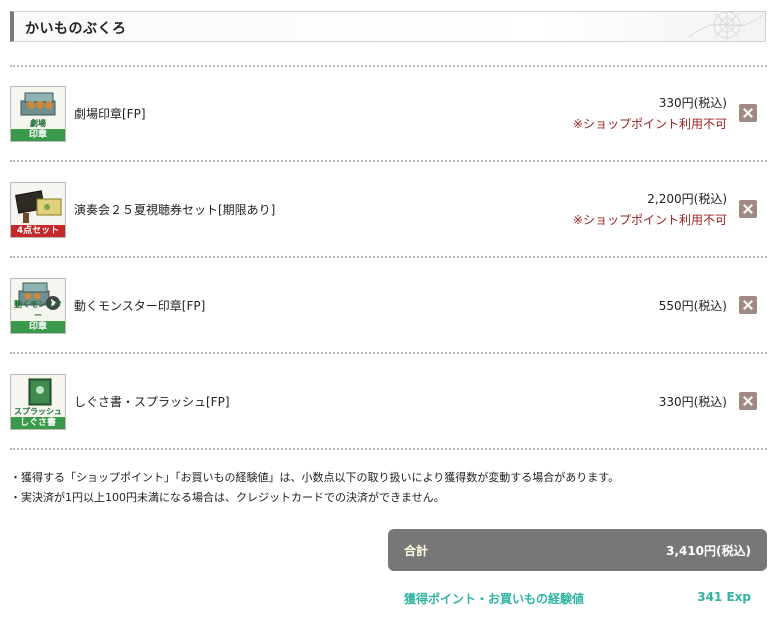 The image size is (776, 620). What do you see at coordinates (38, 123) in the screenshot?
I see `thumb-label: 劇場` at bounding box center [38, 123].